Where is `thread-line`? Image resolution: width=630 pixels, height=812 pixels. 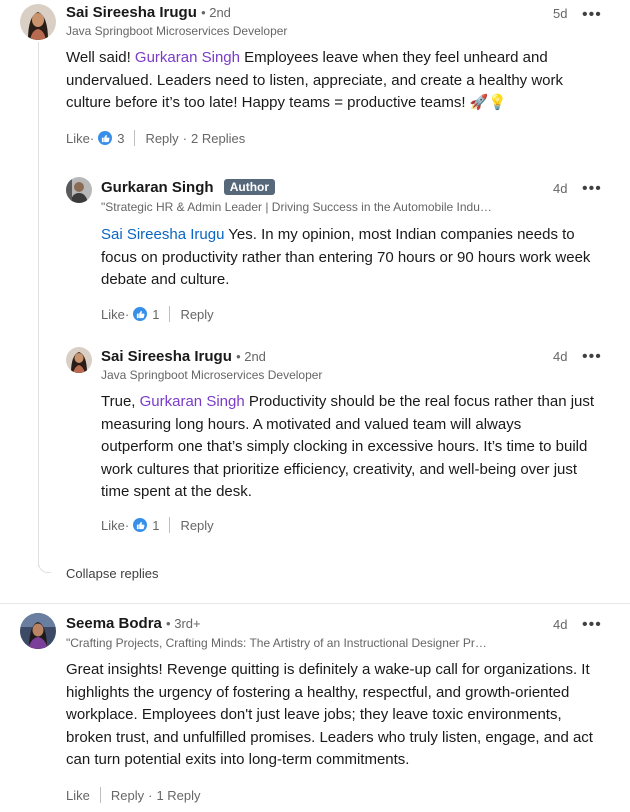 thread-line is located at coordinates (38, 304).